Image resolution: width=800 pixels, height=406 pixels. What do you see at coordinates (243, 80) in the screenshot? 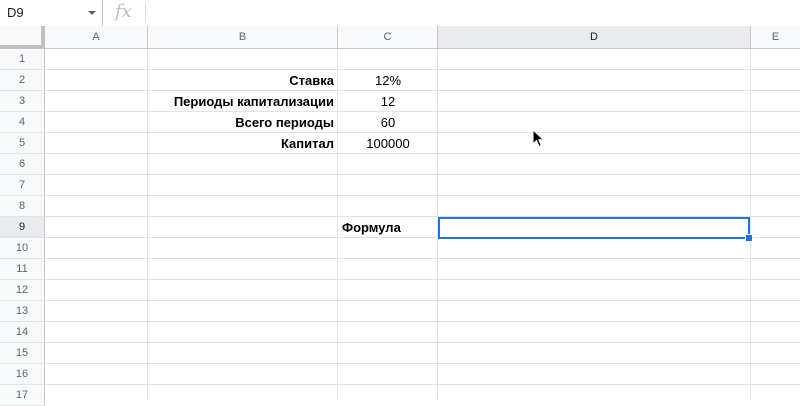
I see `cell-b2: Ставка` at bounding box center [243, 80].